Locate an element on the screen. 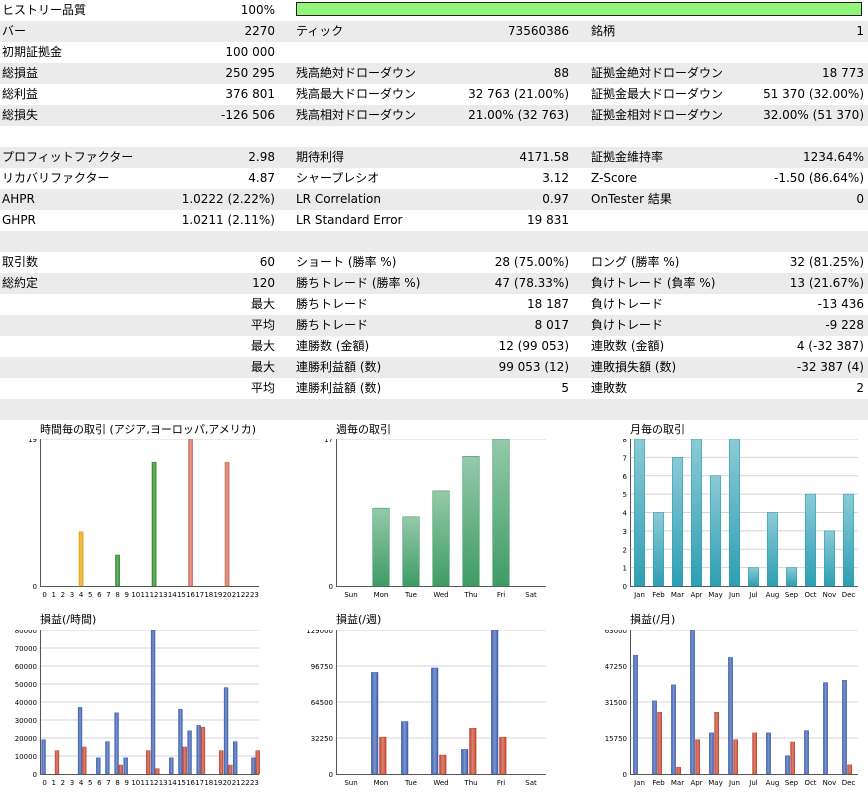  stats-row: ヒストリー品質 100% is located at coordinates (434, 10).